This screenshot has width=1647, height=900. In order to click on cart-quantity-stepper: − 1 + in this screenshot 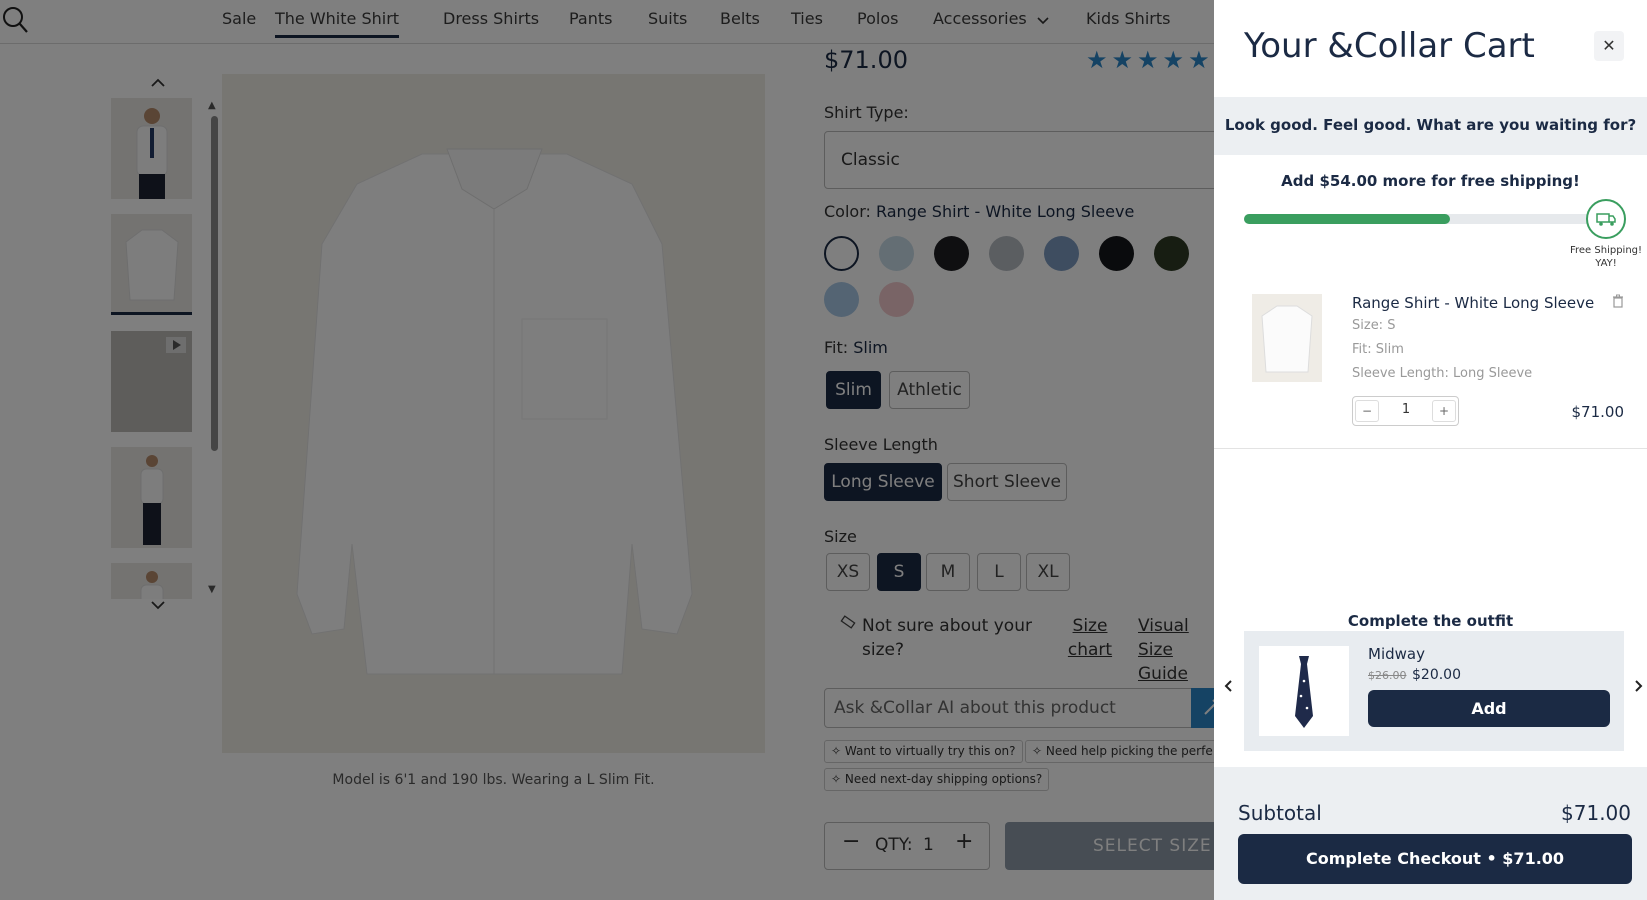, I will do `click(1405, 411)`.